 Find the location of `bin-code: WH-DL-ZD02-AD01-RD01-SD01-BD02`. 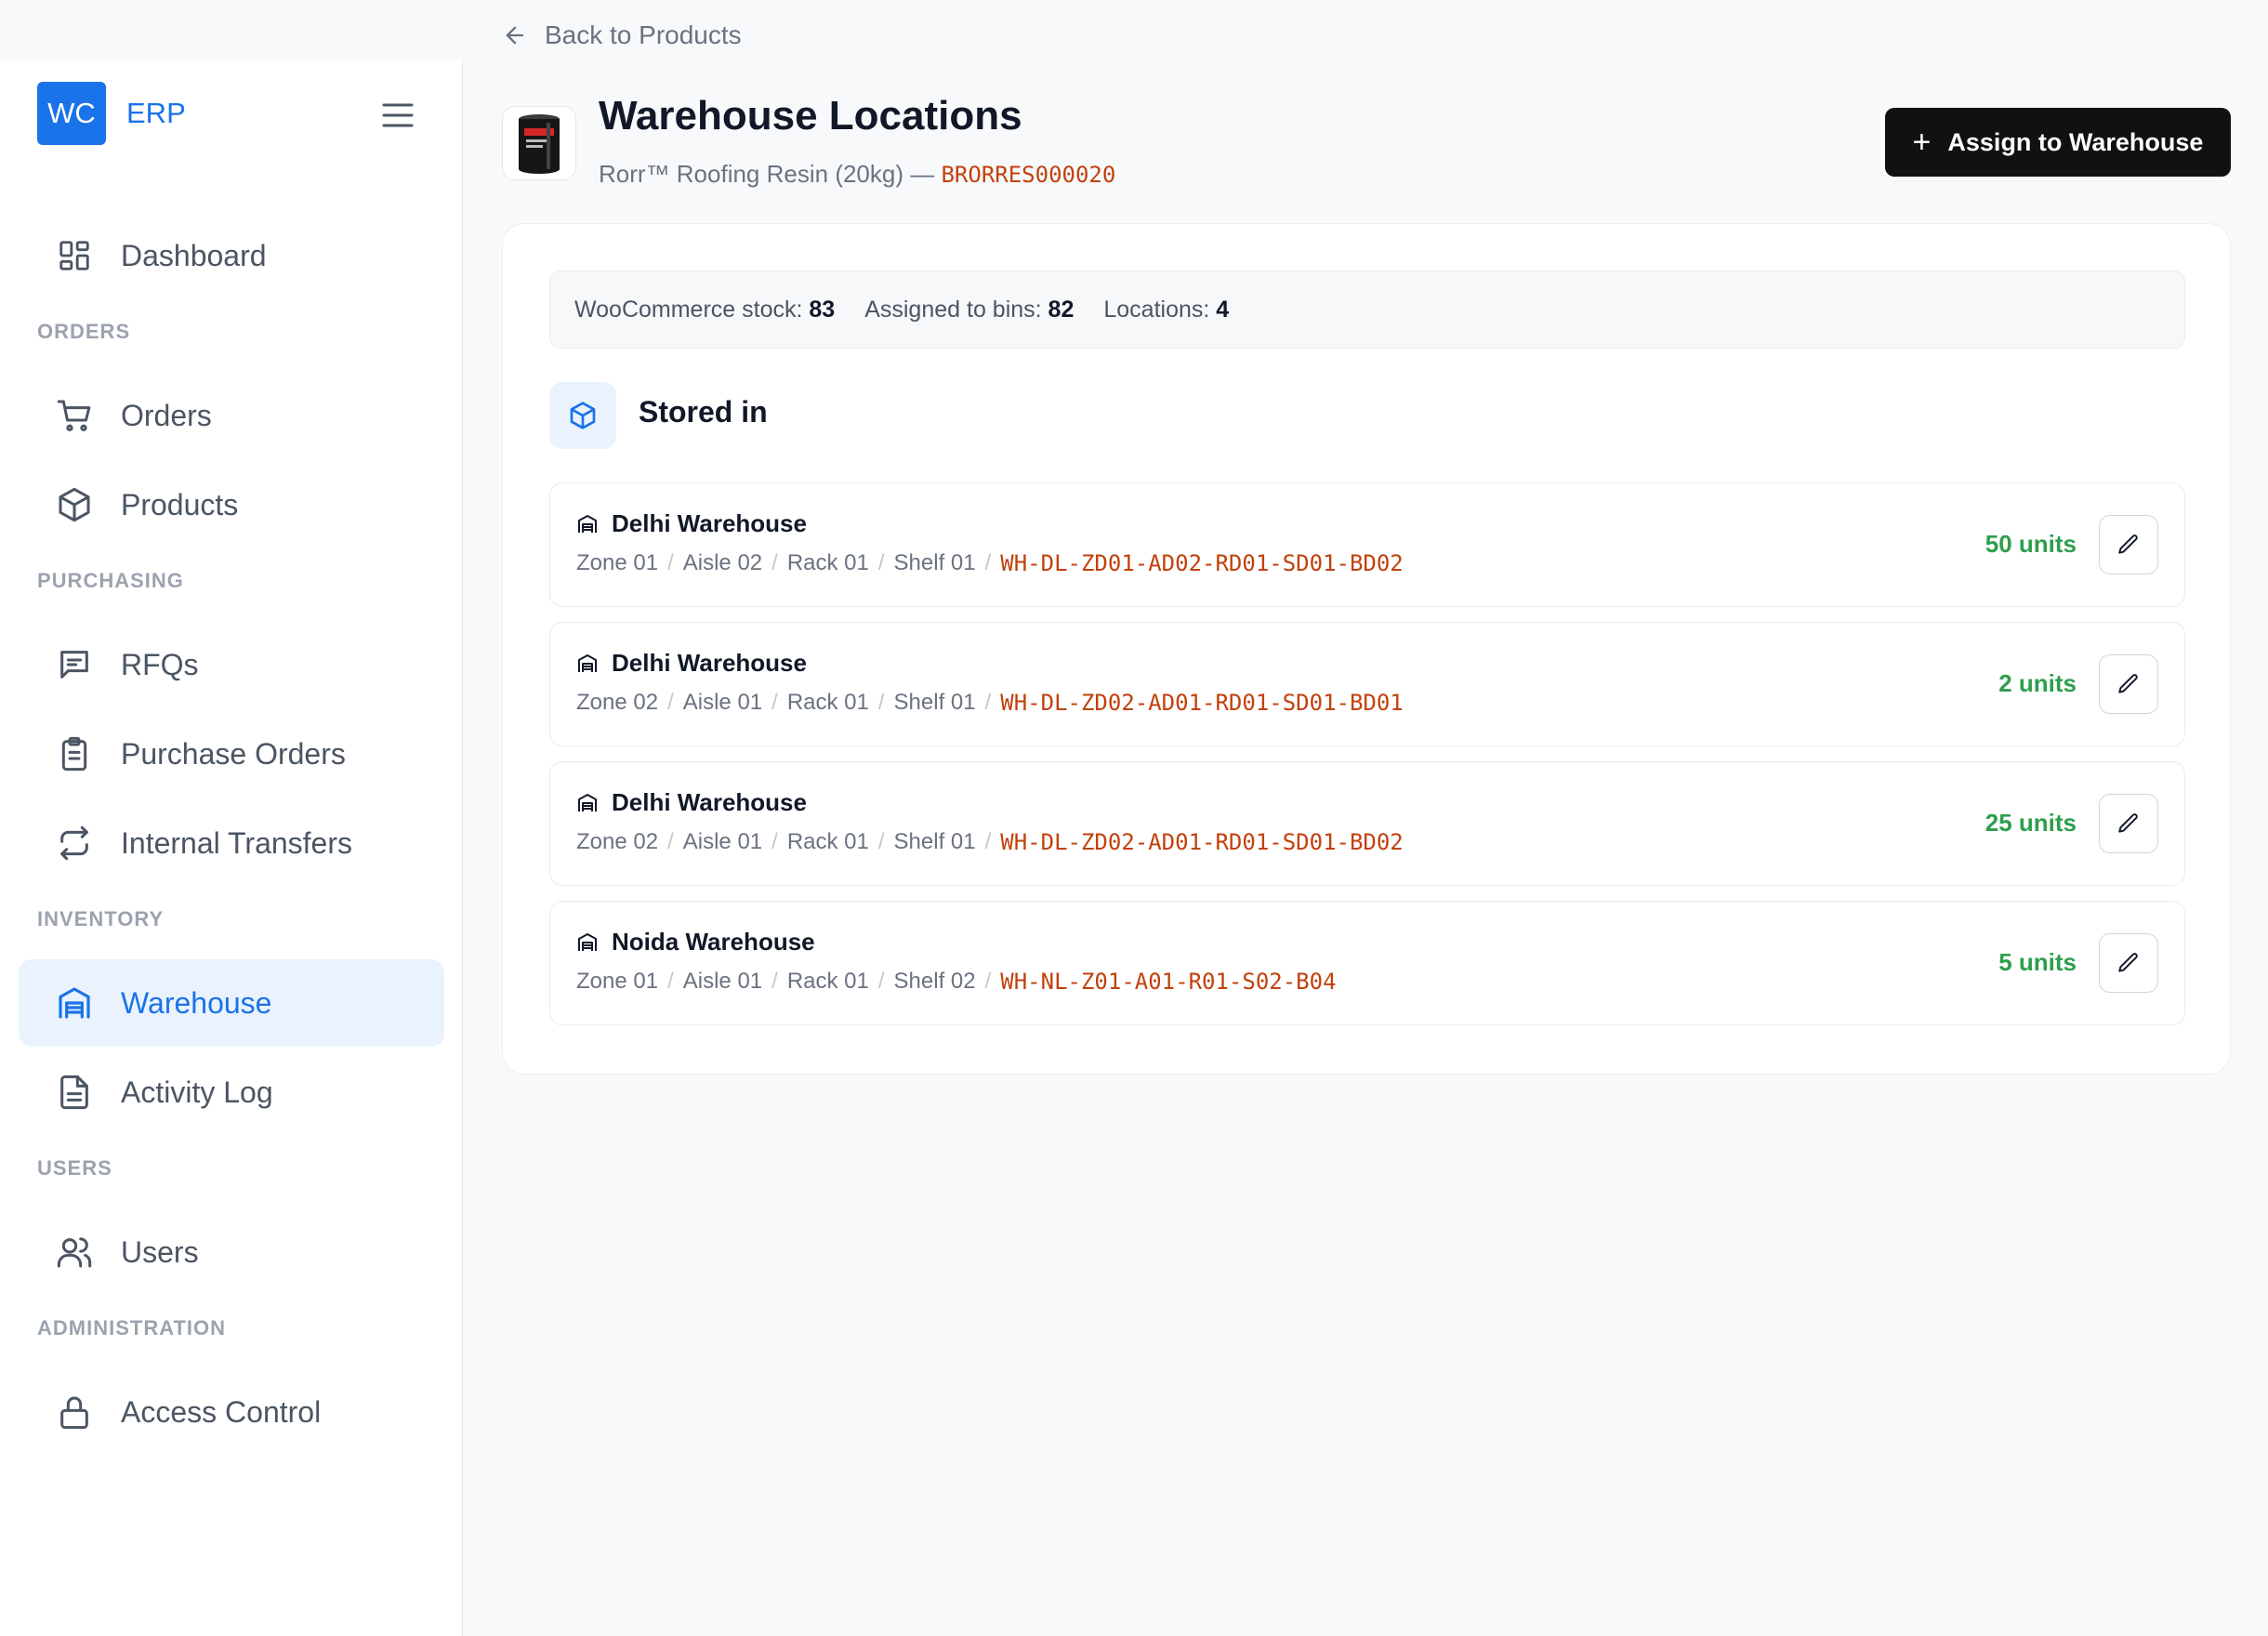

bin-code: WH-DL-ZD02-AD01-RD01-SD01-BD02 is located at coordinates (1202, 842).